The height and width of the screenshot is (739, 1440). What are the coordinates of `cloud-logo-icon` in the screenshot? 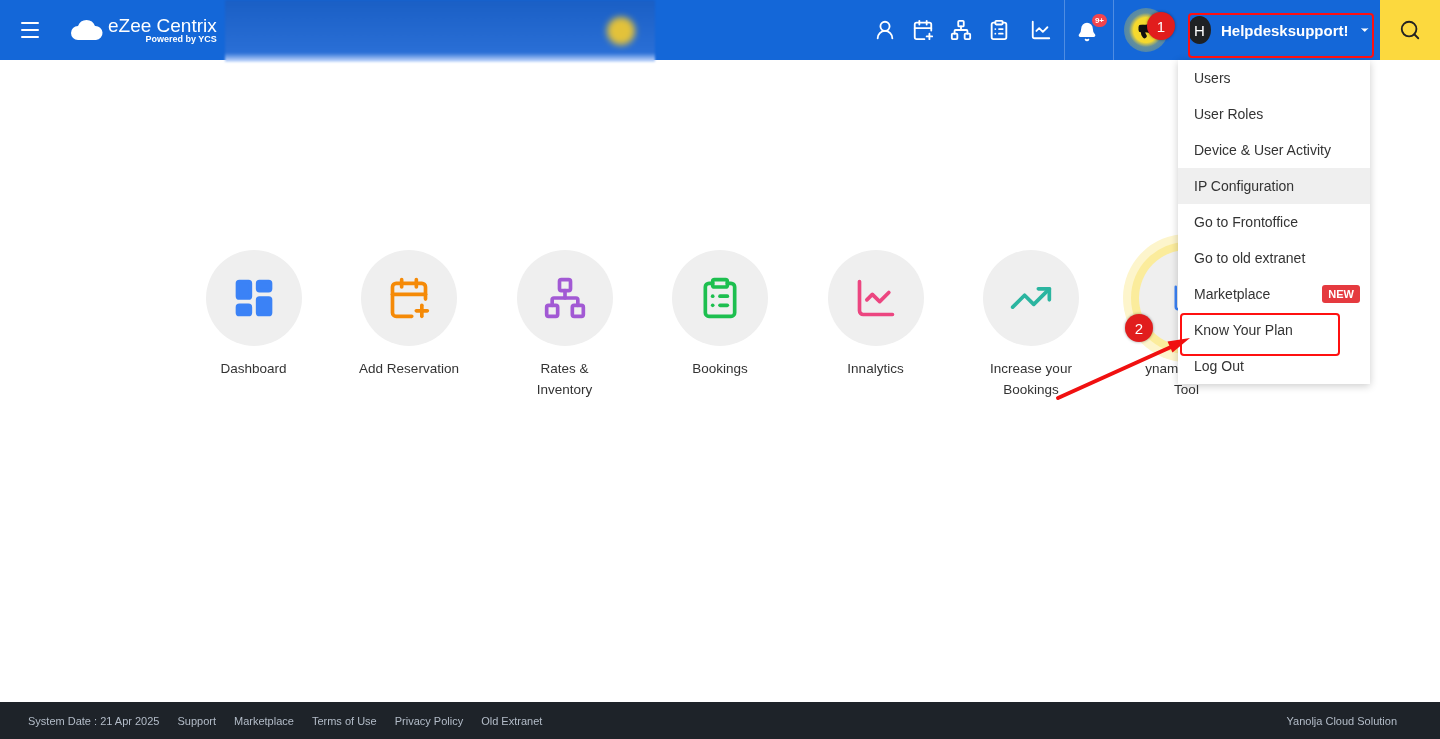 It's located at (87, 30).